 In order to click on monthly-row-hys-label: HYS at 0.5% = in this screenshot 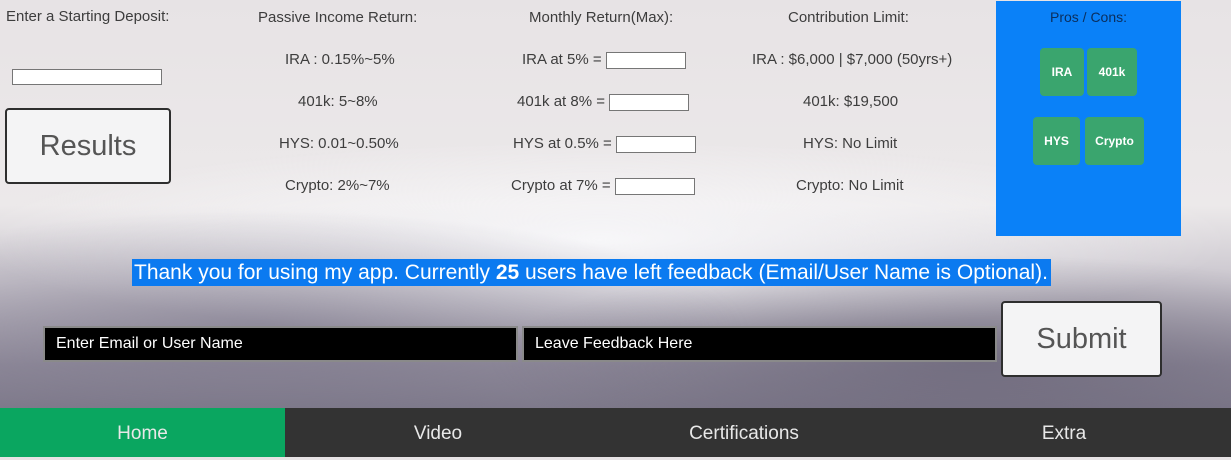, I will do `click(562, 143)`.